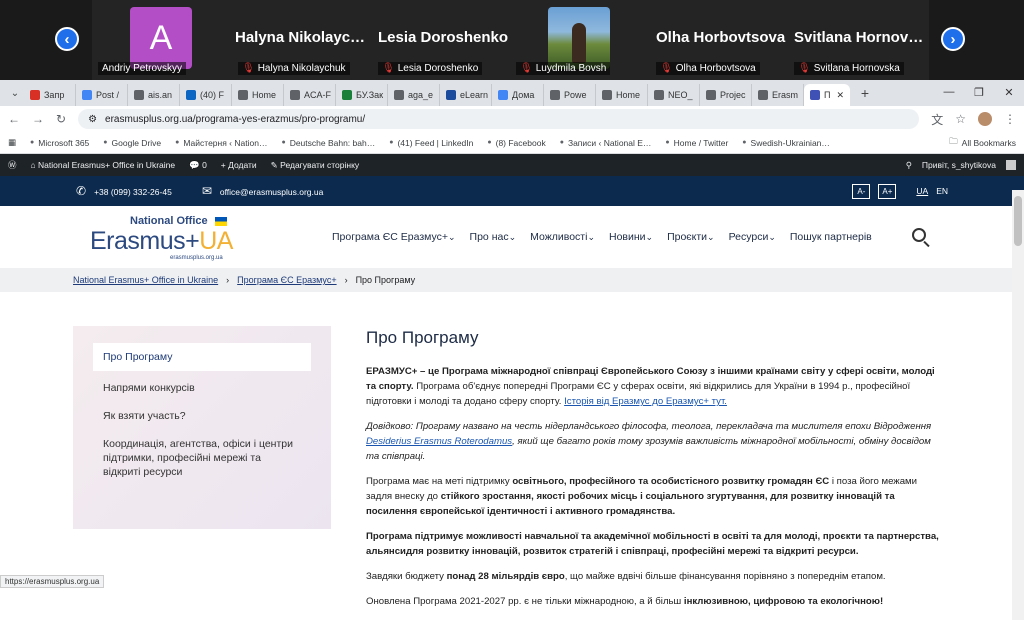 The height and width of the screenshot is (620, 1024). What do you see at coordinates (562, 237) in the screenshot?
I see `nav-item: Можливості⌄` at bounding box center [562, 237].